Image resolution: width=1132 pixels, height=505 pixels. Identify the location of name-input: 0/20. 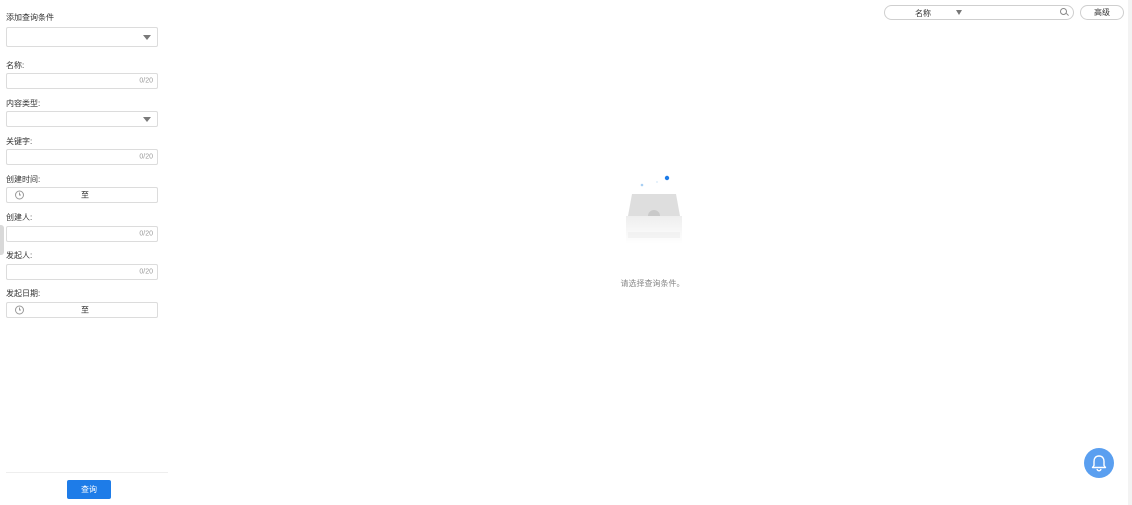
(82, 81).